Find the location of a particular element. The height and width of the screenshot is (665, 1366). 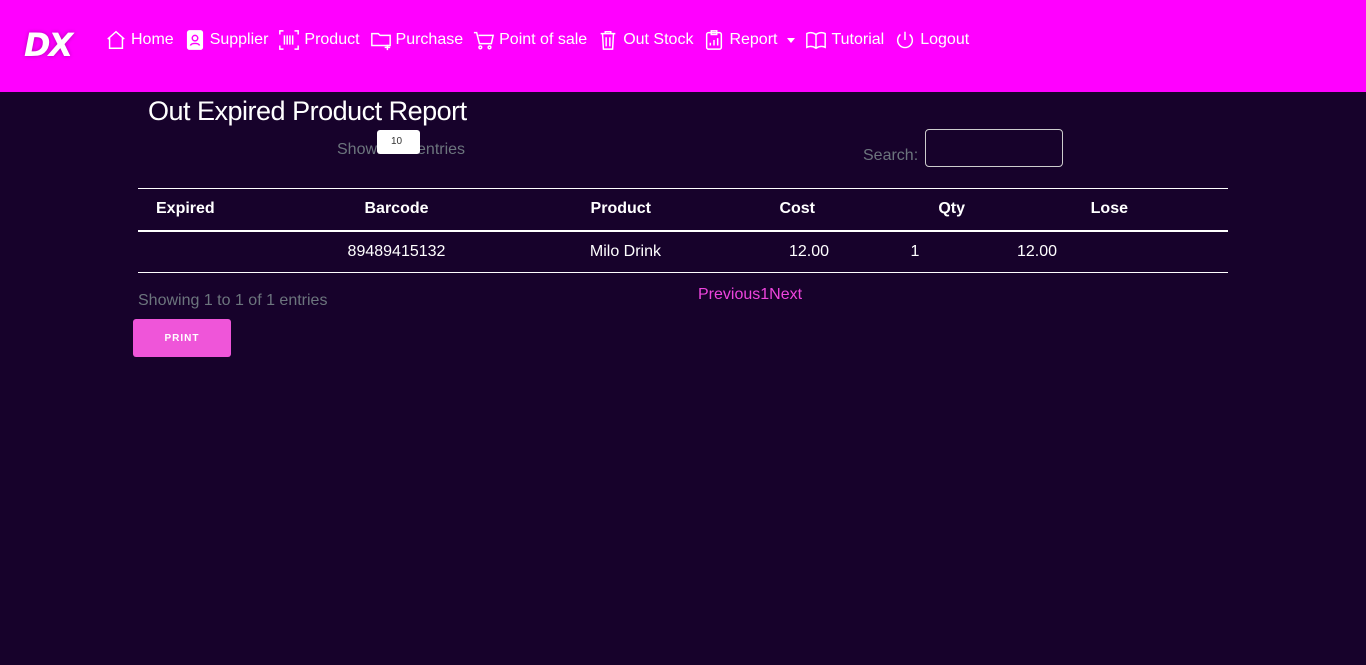

col-product: Product is located at coordinates (573, 210).